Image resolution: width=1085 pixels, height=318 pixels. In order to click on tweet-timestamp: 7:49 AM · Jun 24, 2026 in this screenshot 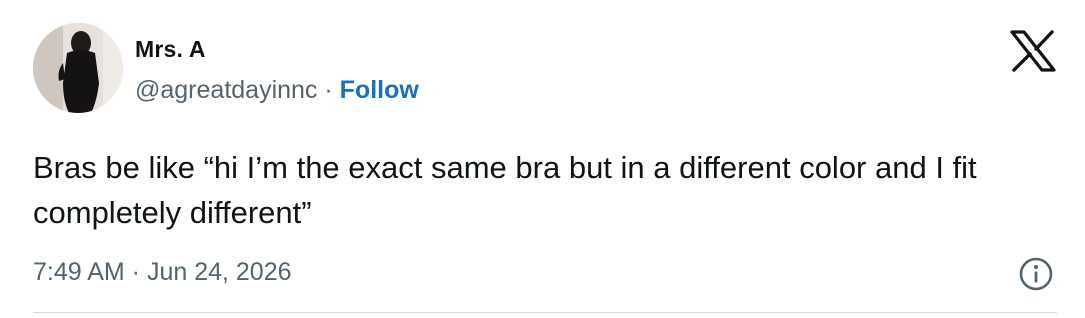, I will do `click(162, 272)`.